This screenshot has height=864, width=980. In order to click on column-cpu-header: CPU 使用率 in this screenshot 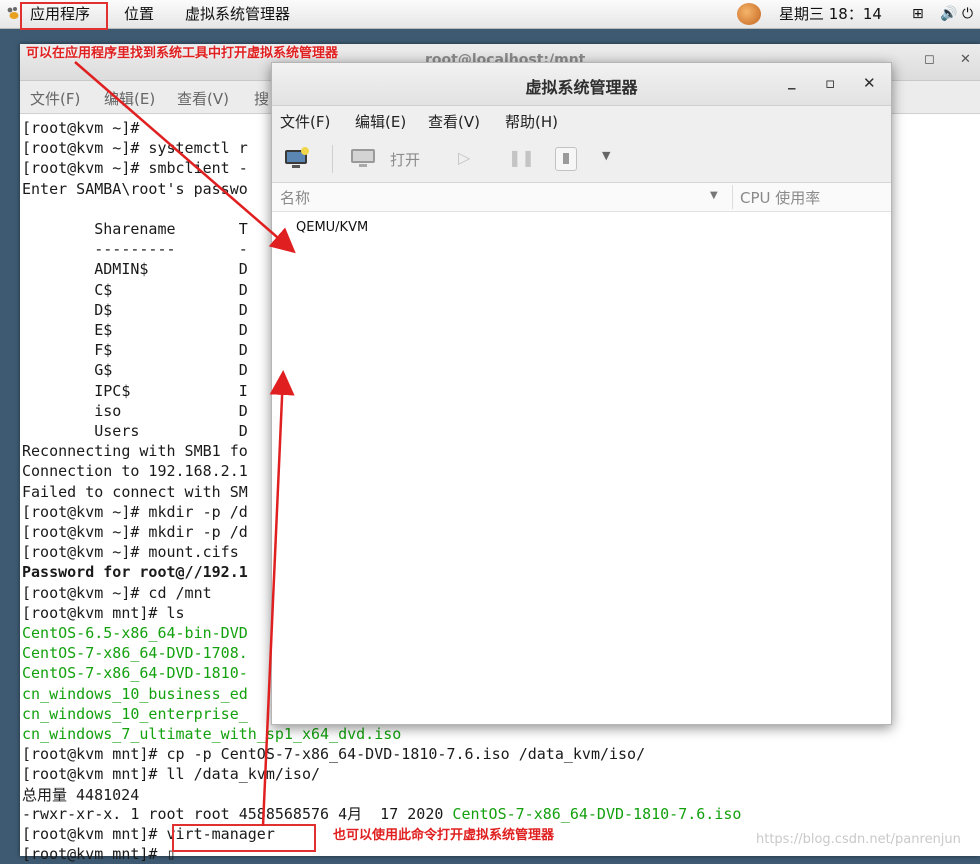, I will do `click(780, 197)`.